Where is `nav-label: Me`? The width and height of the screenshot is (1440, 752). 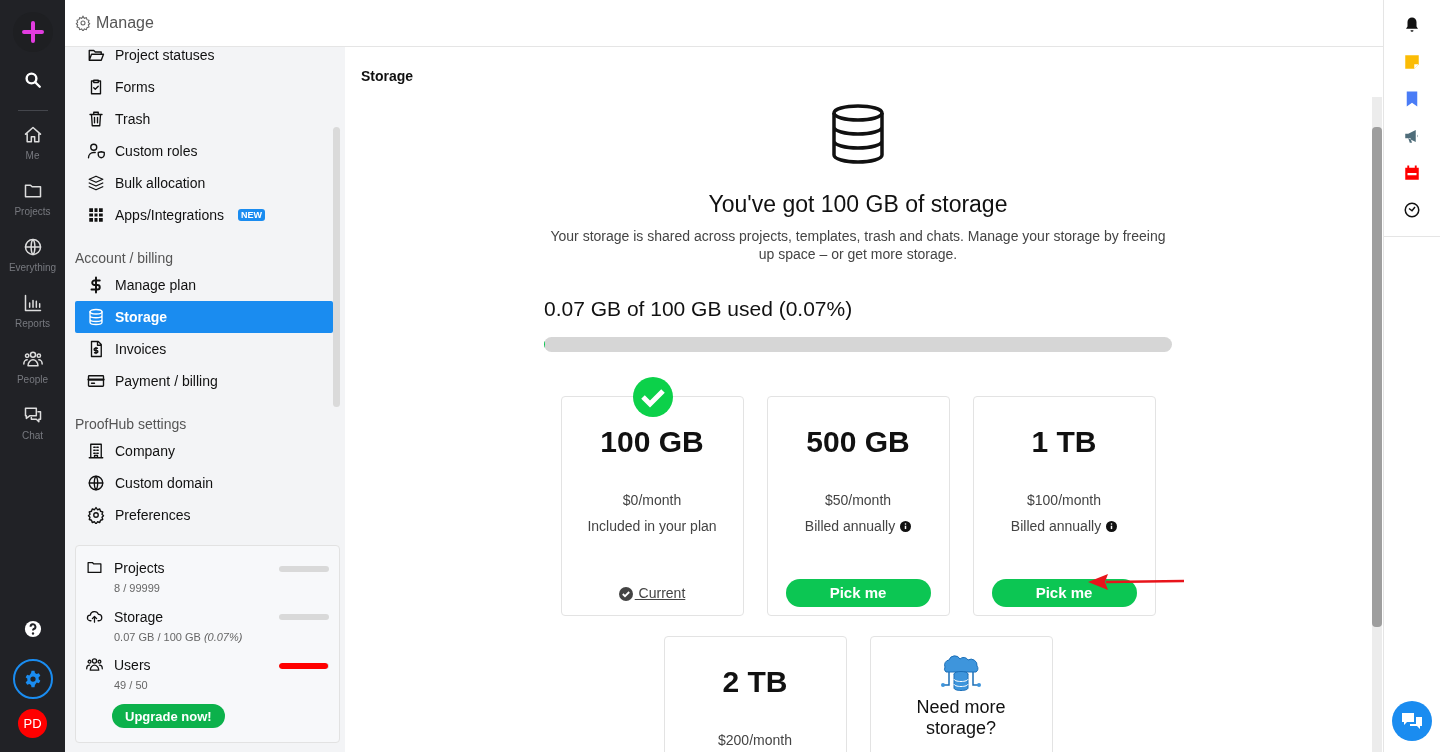
nav-label: Me is located at coordinates (32, 156).